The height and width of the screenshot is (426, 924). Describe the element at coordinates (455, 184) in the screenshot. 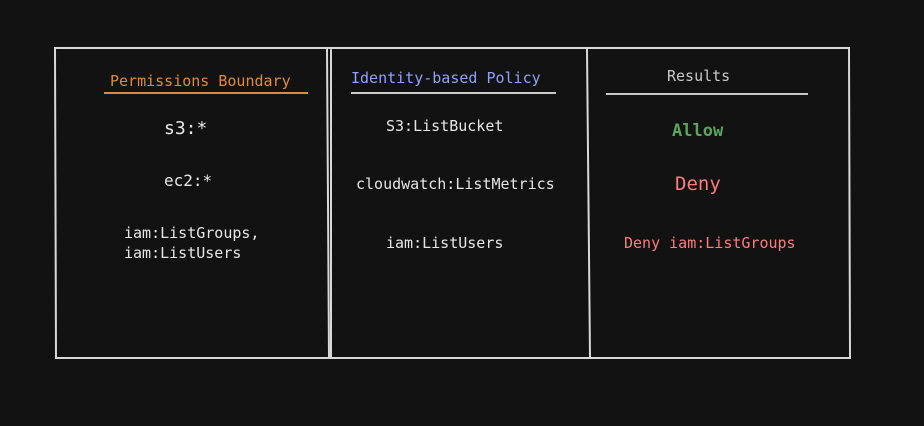

I see `identity-item-cloudwatch-listmetrics: cloudwatch:ListMetrics` at that location.